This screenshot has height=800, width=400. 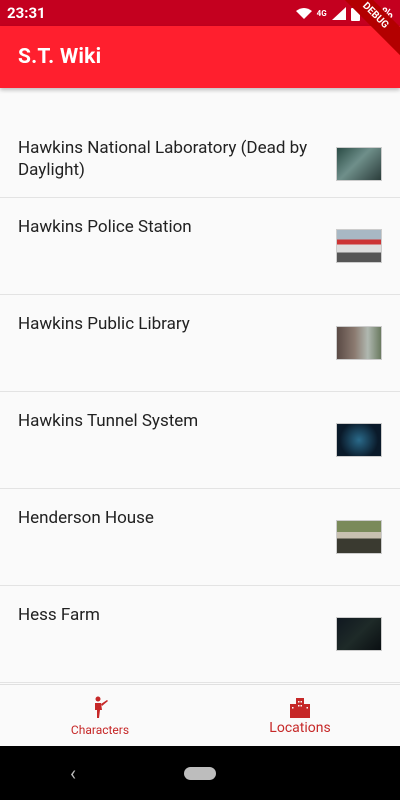 What do you see at coordinates (100, 729) in the screenshot?
I see `nav-characters-label: Characters` at bounding box center [100, 729].